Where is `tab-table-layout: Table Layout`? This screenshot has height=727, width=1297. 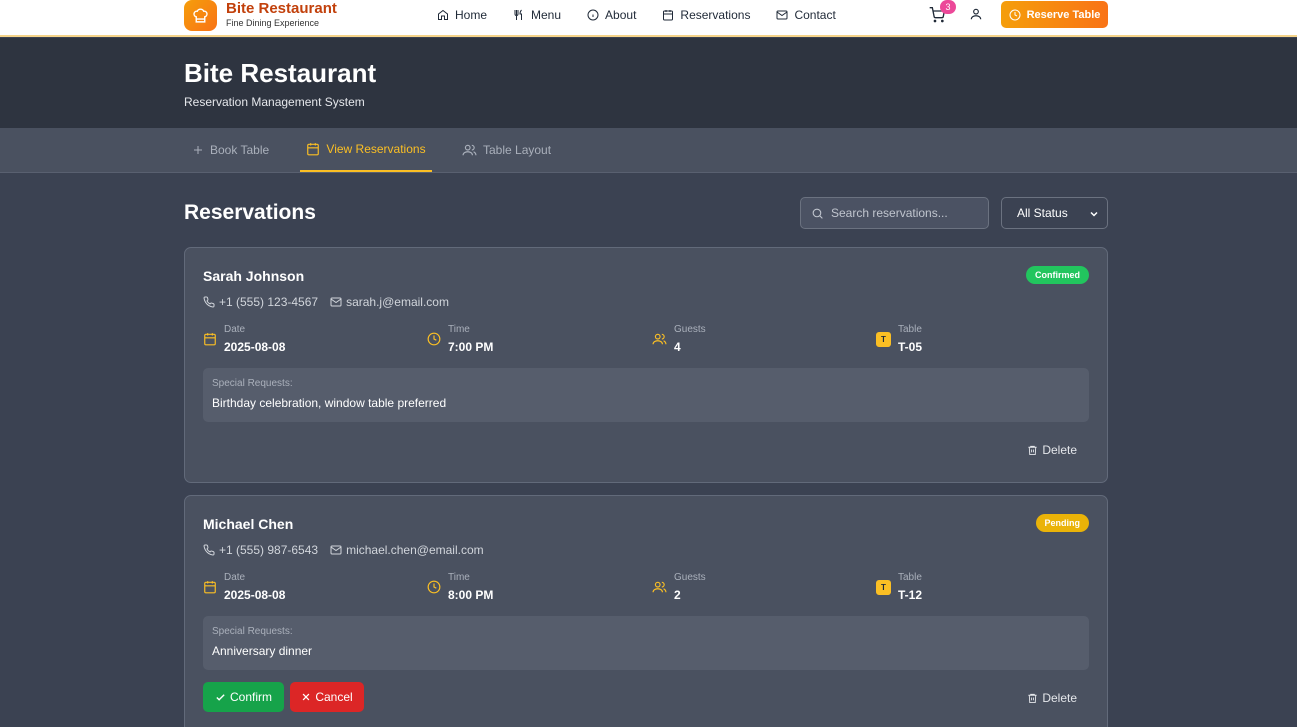
tab-table-layout: Table Layout is located at coordinates (506, 150).